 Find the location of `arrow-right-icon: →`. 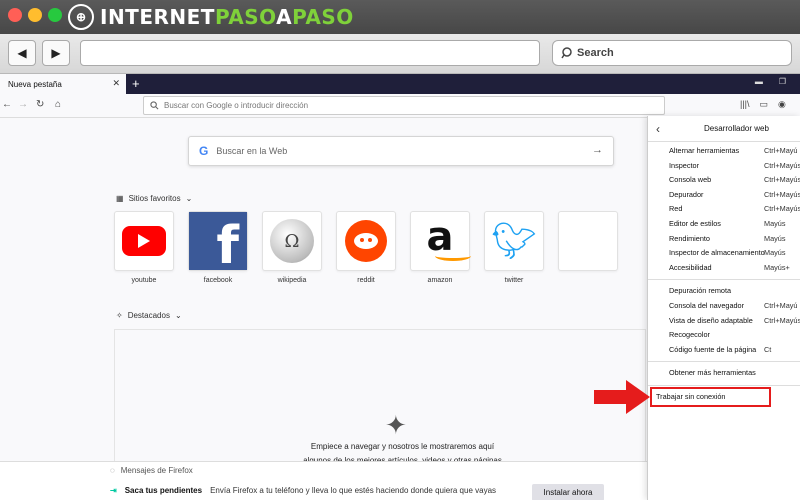

arrow-right-icon: → is located at coordinates (597, 150).